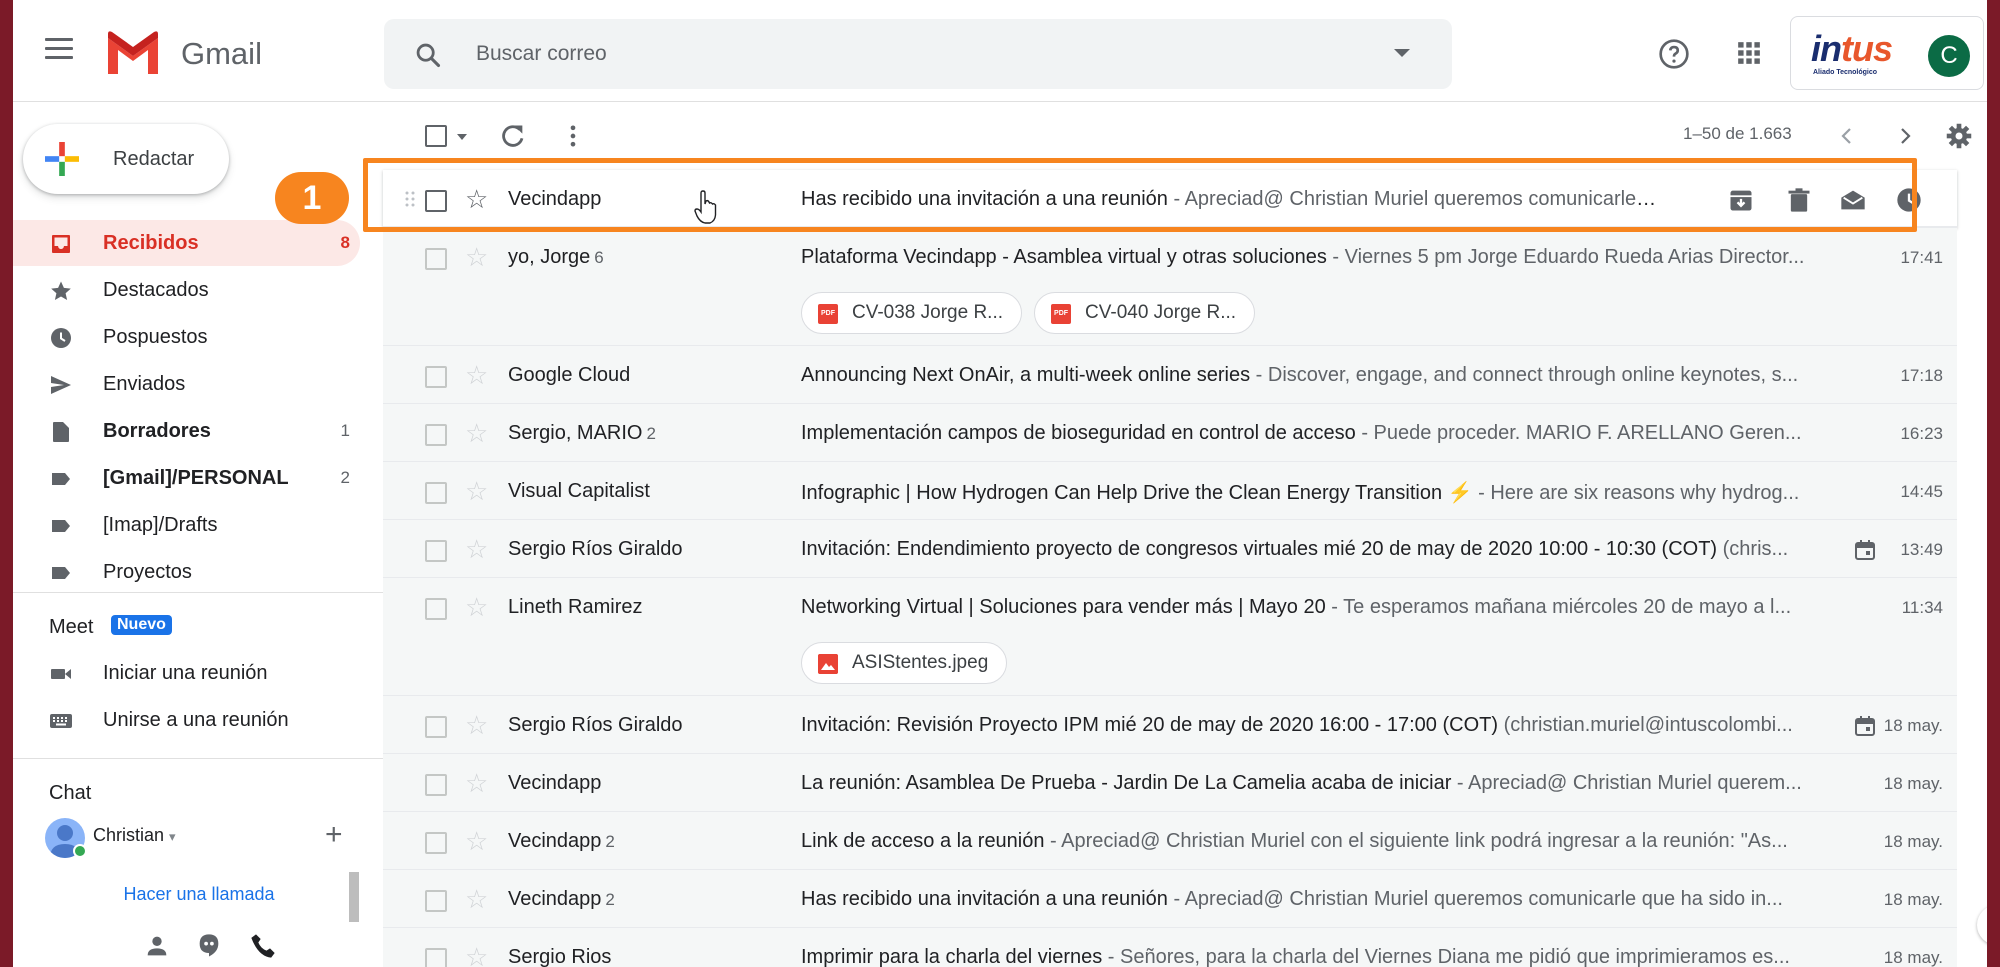 Image resolution: width=2000 pixels, height=967 pixels. Describe the element at coordinates (61, 338) in the screenshot. I see `clock-icon` at that location.